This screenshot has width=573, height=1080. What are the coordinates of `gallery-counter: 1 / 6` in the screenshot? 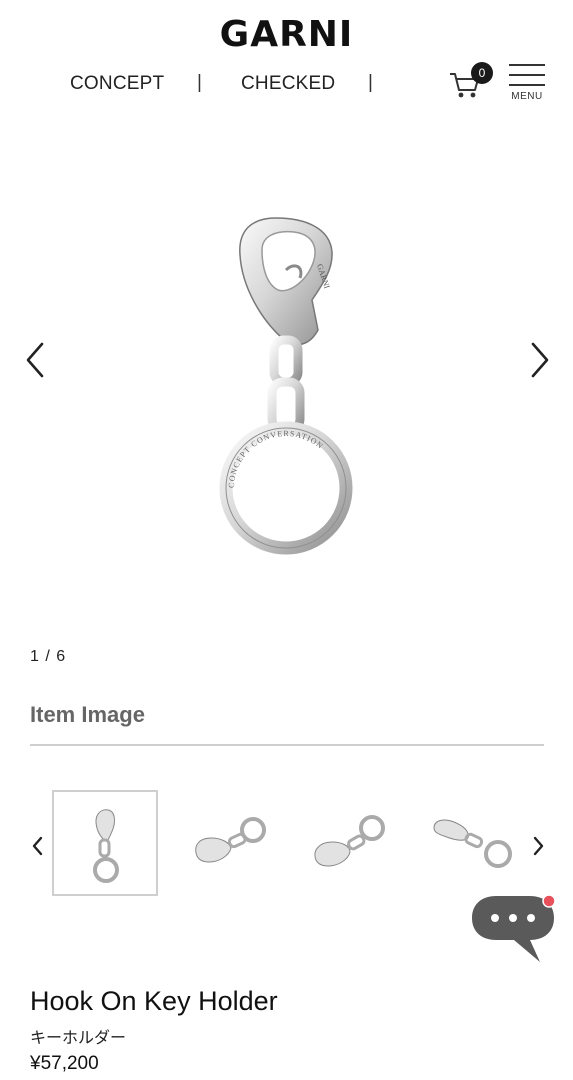 It's located at (48, 656).